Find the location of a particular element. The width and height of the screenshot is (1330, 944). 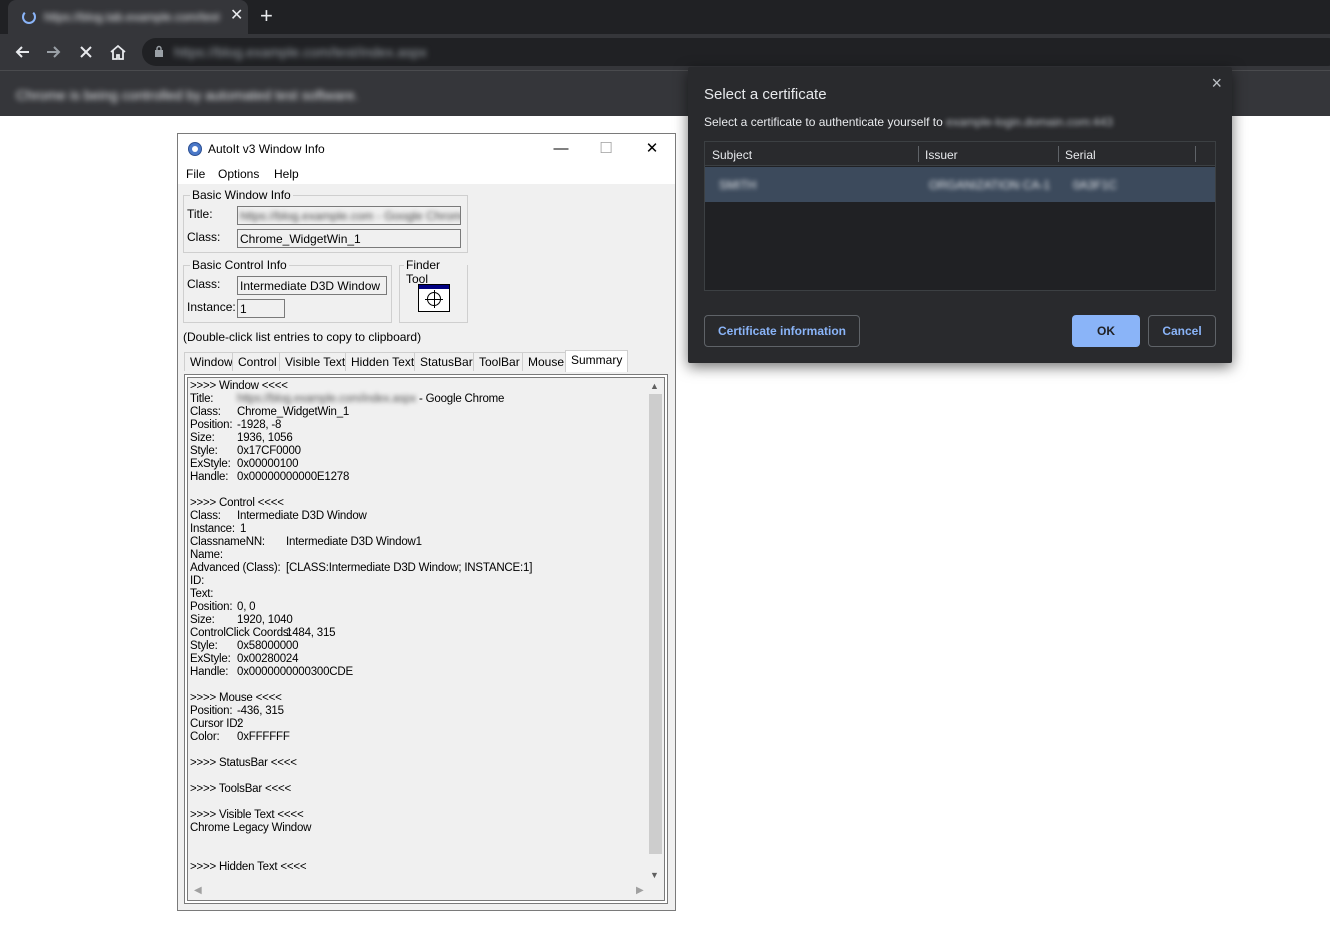

summary-line: Style: 0x58000000 is located at coordinates (361, 646).